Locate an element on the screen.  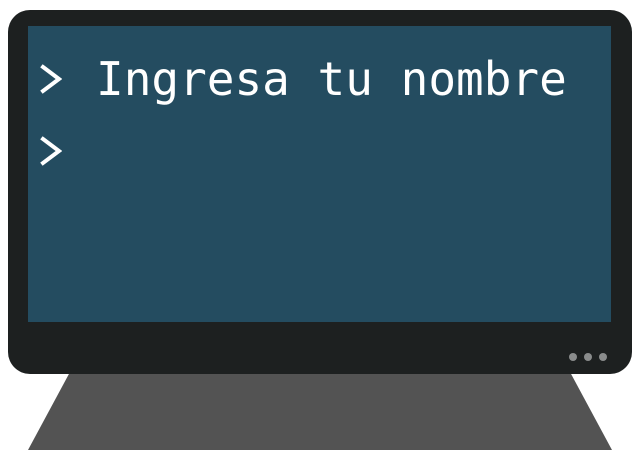
terminal-input-line is located at coordinates (68, 151).